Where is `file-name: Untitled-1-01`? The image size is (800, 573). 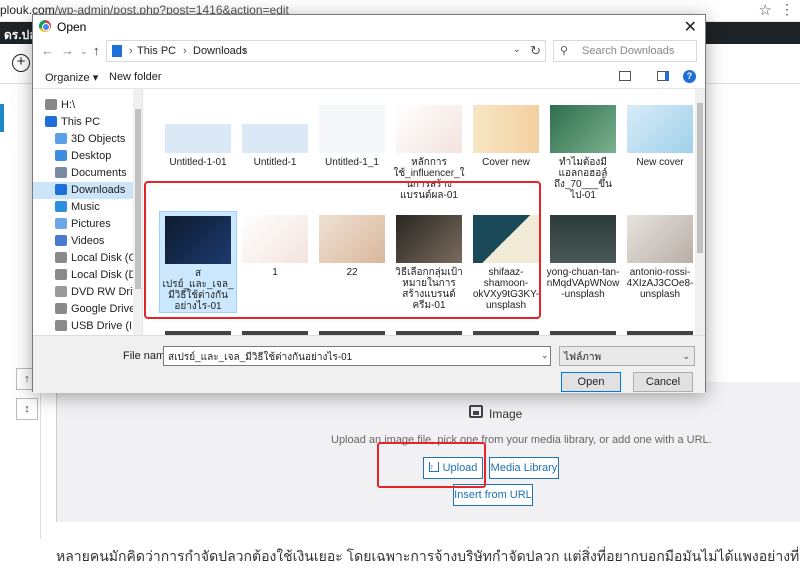
file-name: Untitled-1-01 is located at coordinates (198, 162).